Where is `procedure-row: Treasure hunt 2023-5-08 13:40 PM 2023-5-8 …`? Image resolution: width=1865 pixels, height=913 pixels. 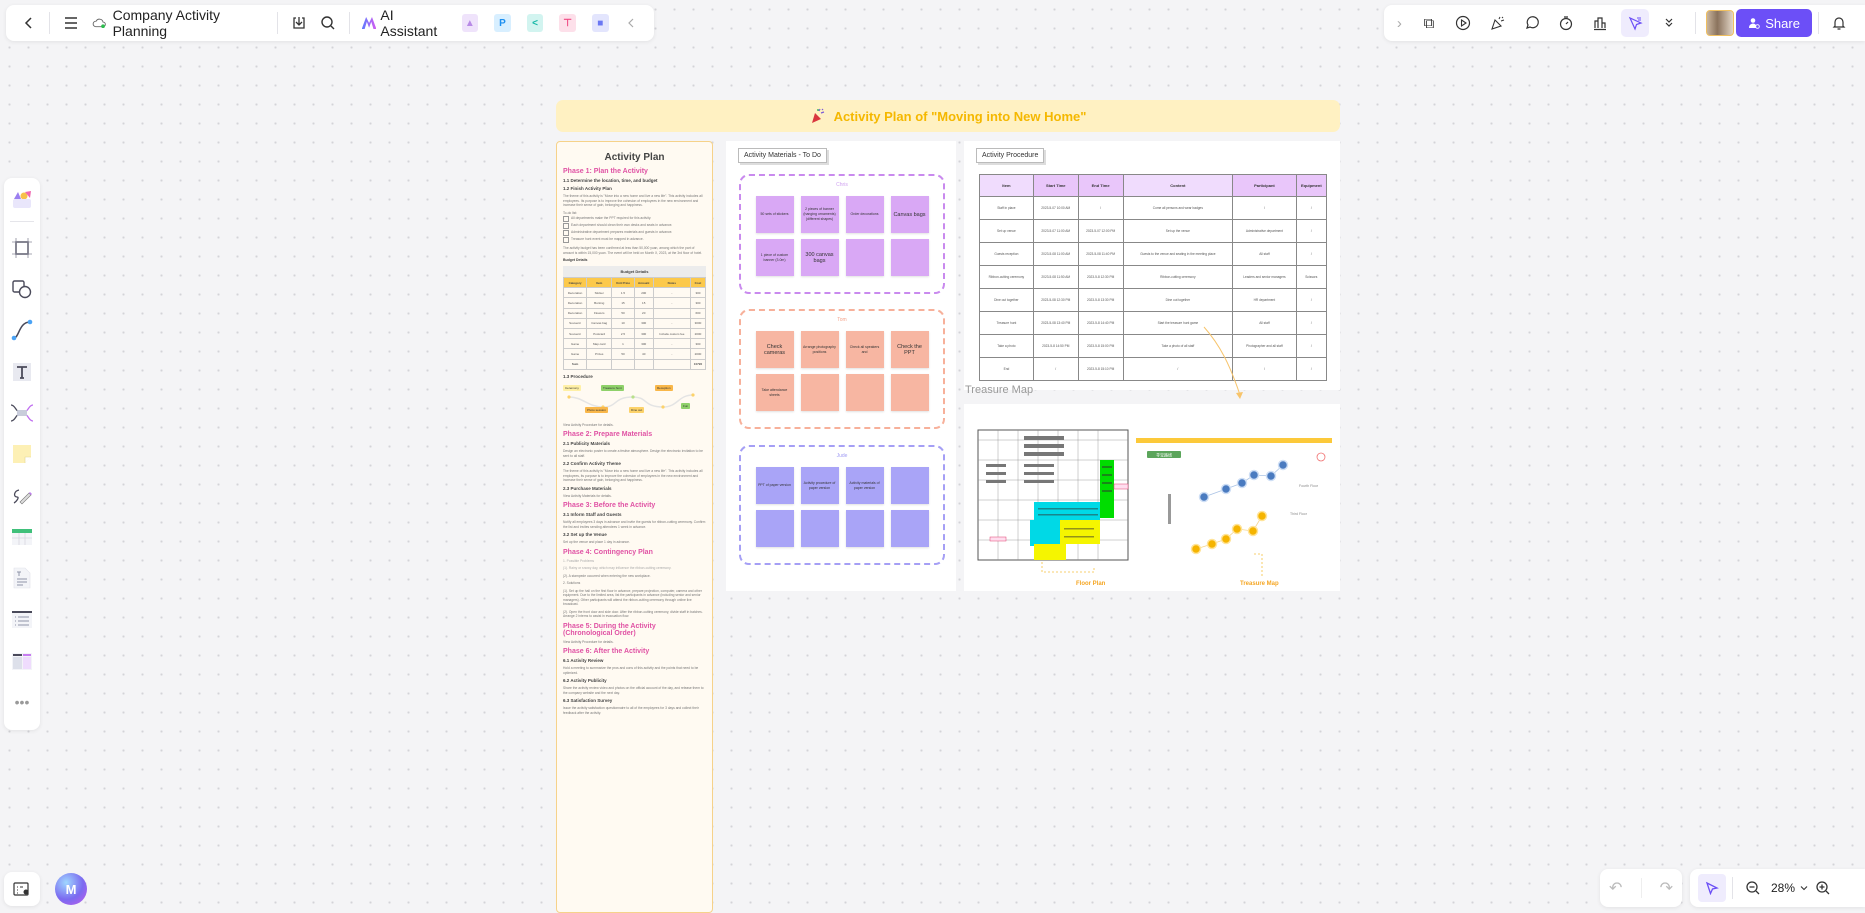 procedure-row: Treasure hunt 2023-5-08 13:40 PM 2023-5-8 … is located at coordinates (1153, 323).